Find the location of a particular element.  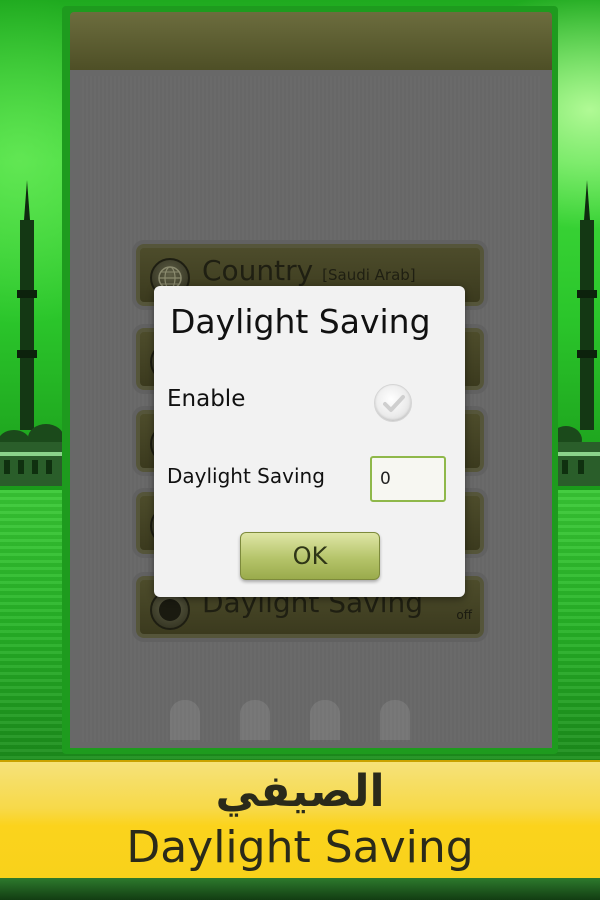

dialog-title: Daylight Saving is located at coordinates (300, 321).